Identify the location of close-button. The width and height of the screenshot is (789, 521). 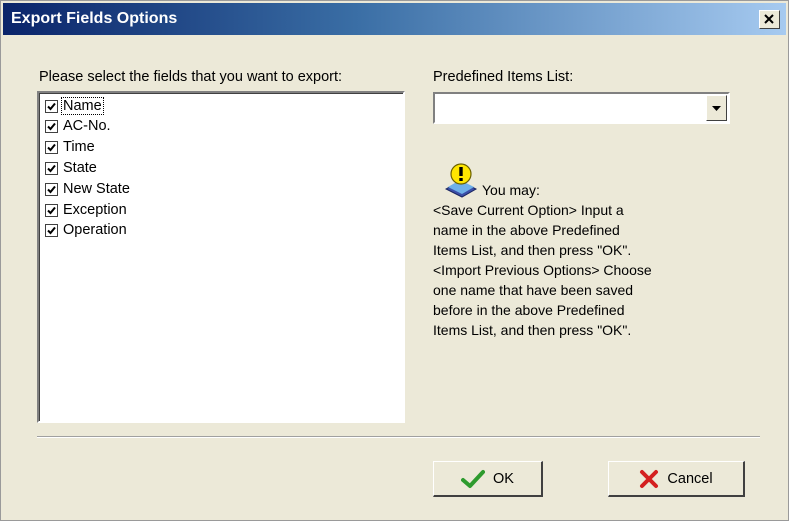
(769, 19).